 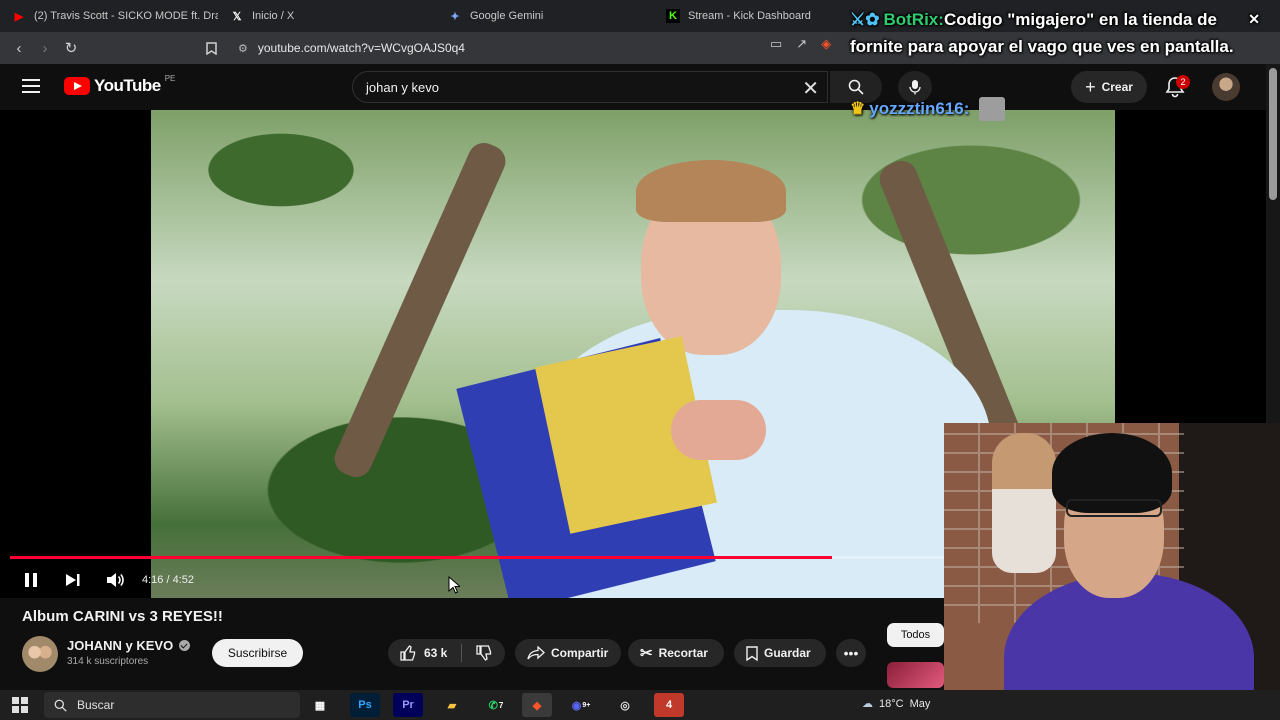 I want to click on tab-kick: K Stream - Kick Dashboard, so click(x=749, y=16).